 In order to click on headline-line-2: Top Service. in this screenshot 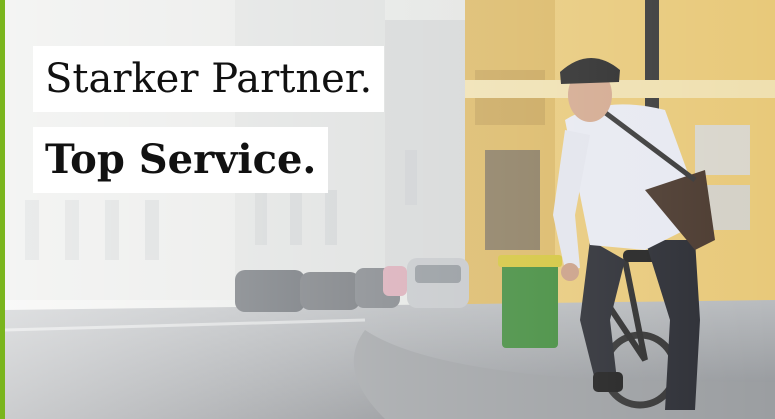, I will do `click(181, 160)`.